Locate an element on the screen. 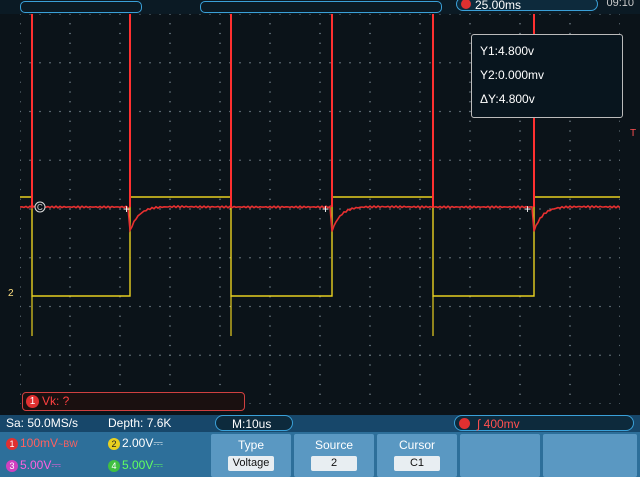 The height and width of the screenshot is (477, 640). softkey-type: Type Voltage is located at coordinates (251, 455).